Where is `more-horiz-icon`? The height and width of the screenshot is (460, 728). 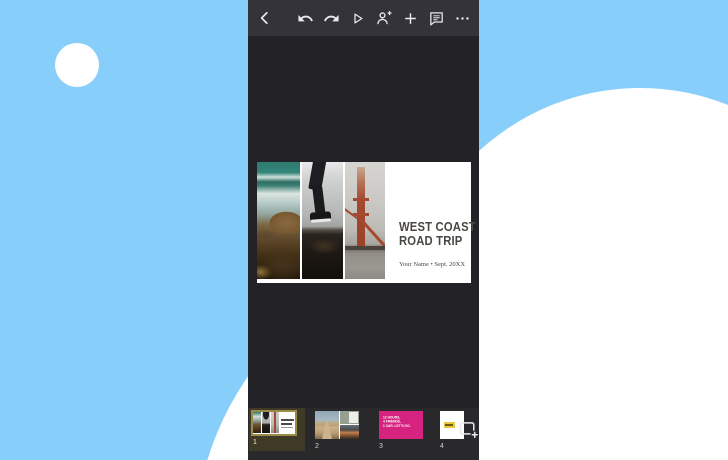 more-horiz-icon is located at coordinates (462, 18).